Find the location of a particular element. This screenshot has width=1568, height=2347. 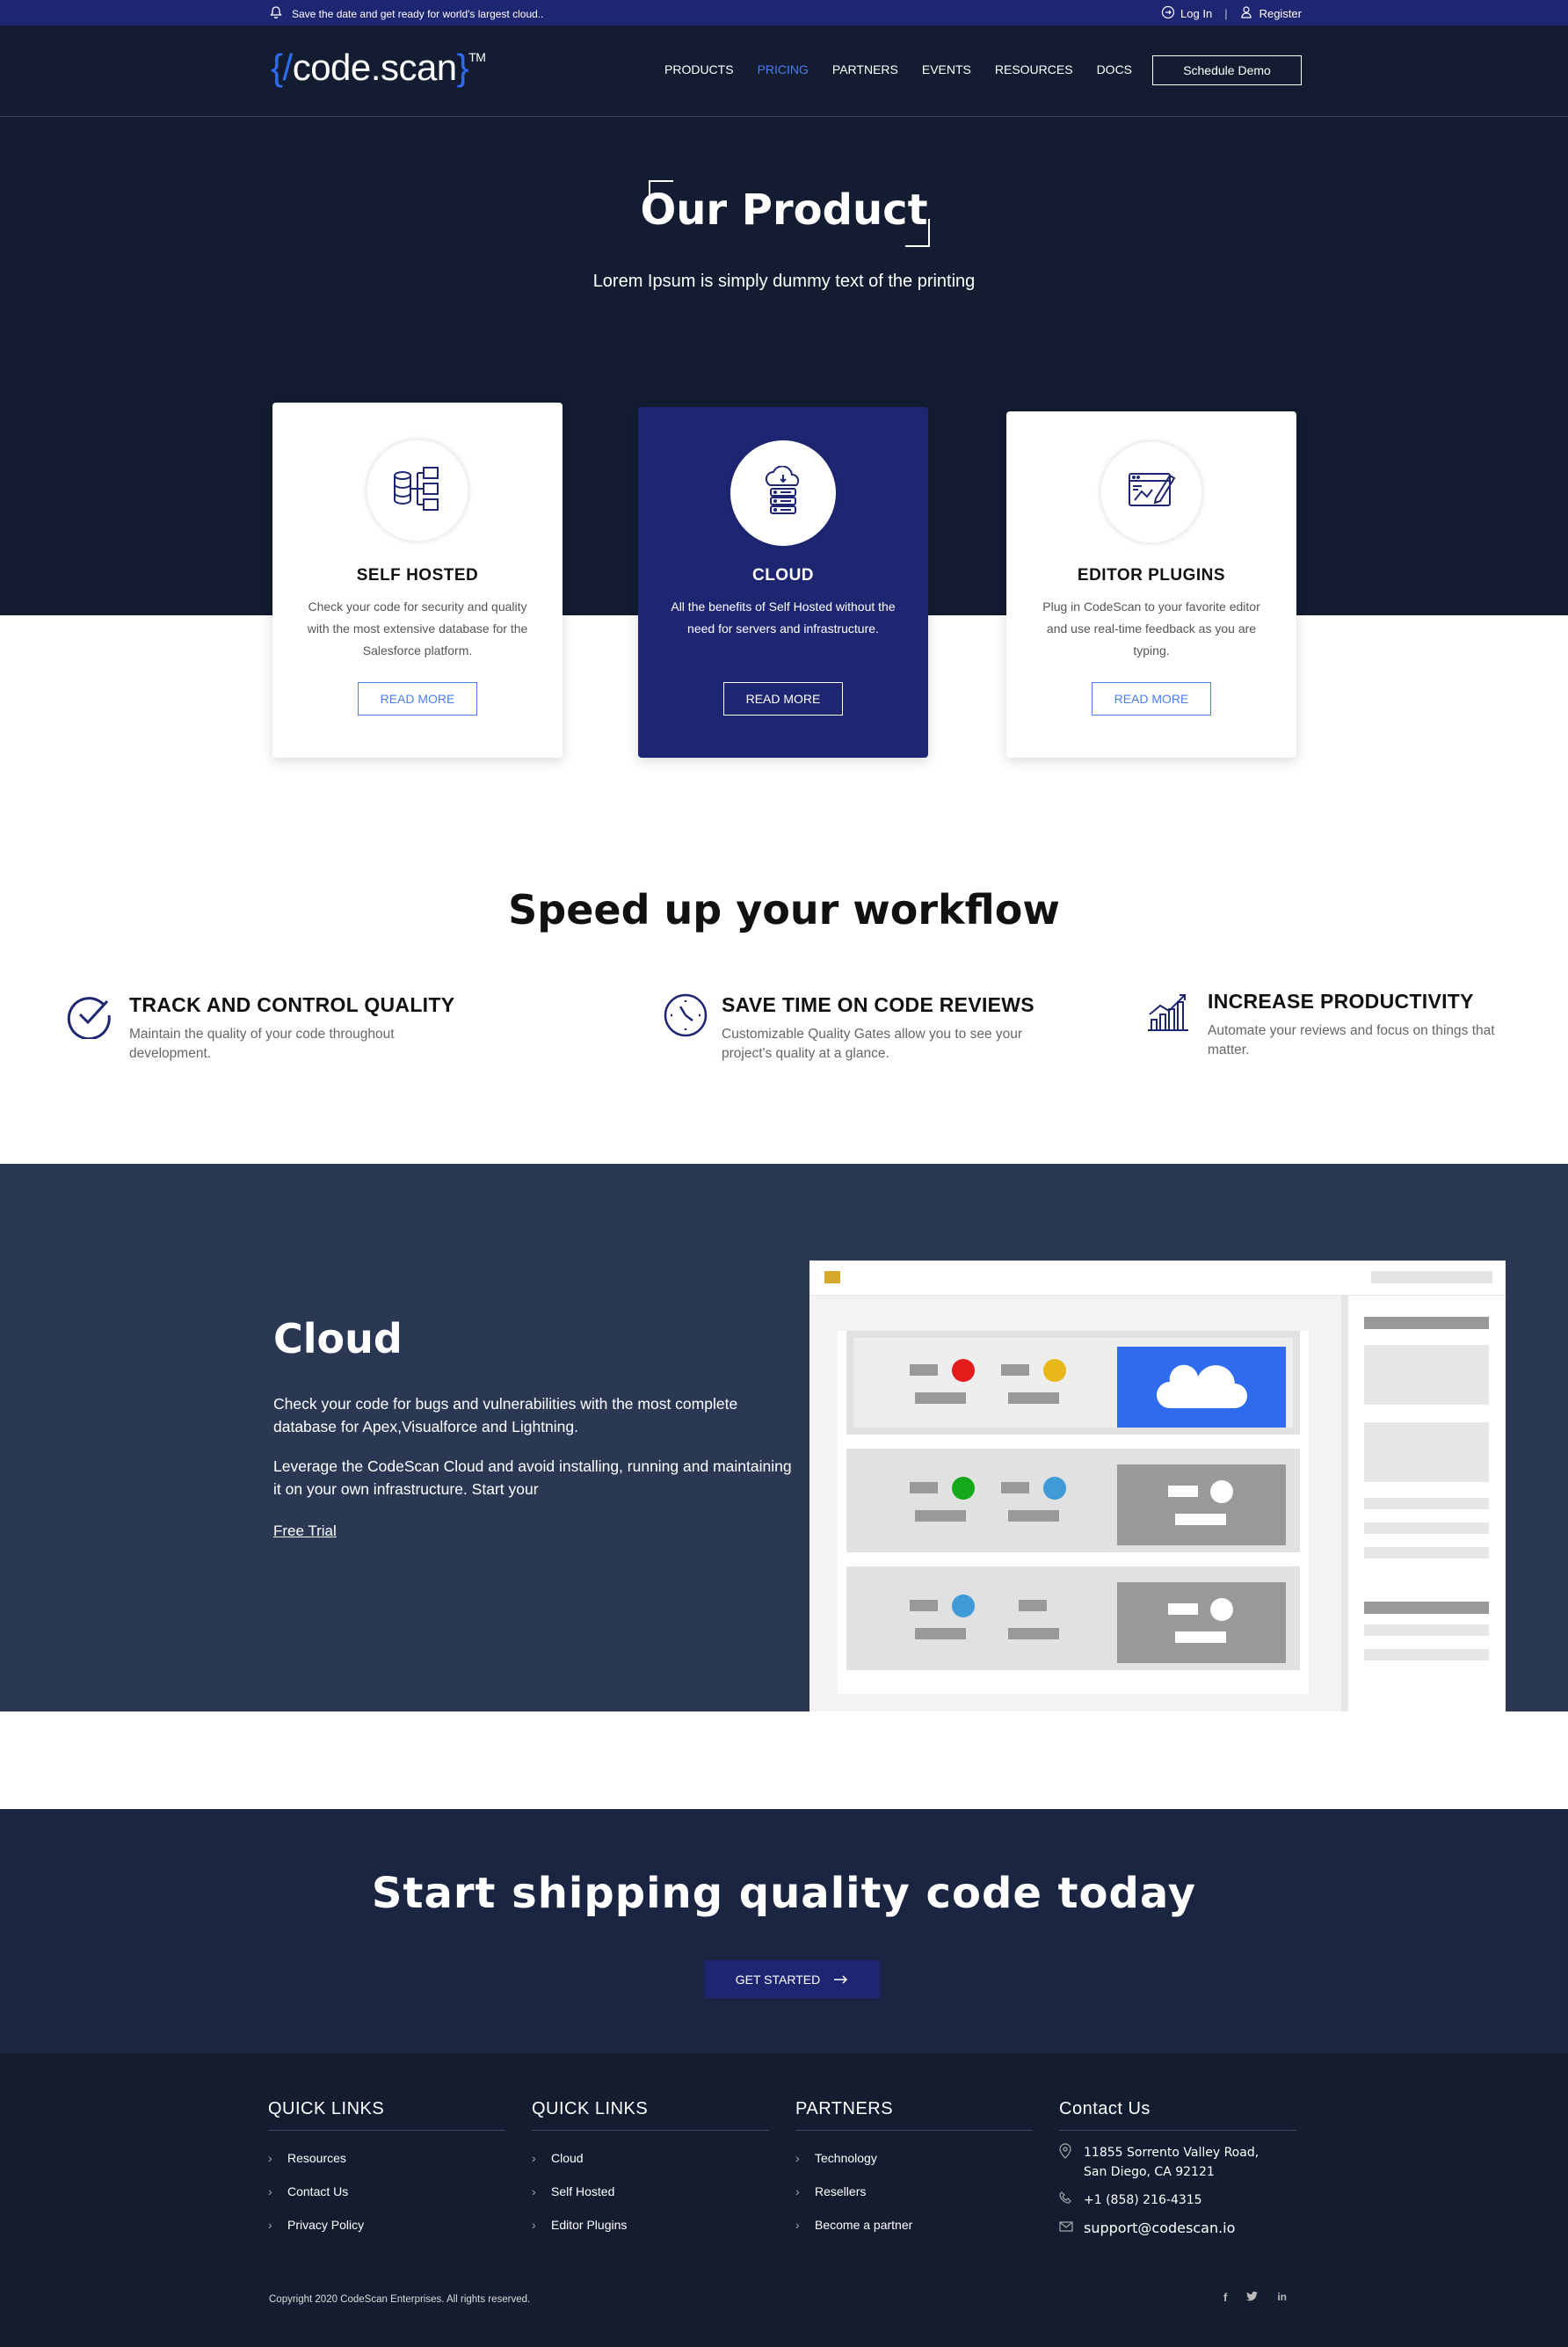

get-started-button: GET STARTED is located at coordinates (792, 1979).